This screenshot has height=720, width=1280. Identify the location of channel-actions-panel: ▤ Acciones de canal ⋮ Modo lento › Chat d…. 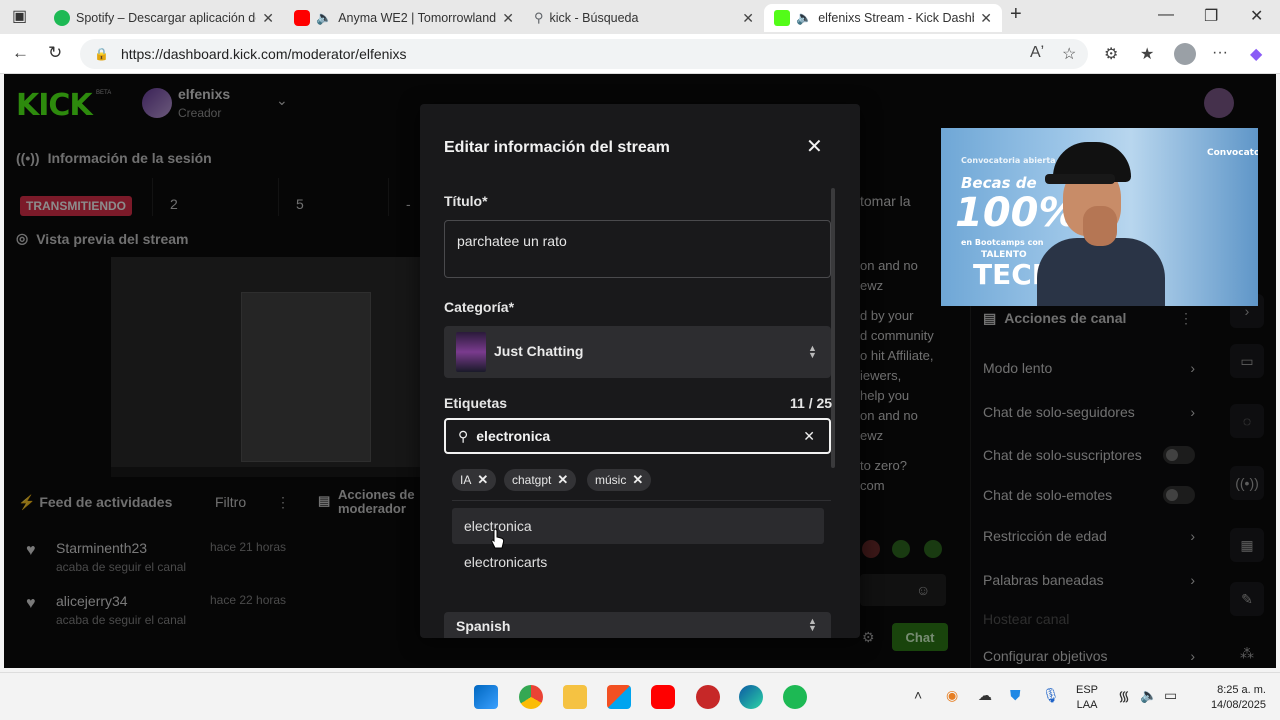
(1085, 483).